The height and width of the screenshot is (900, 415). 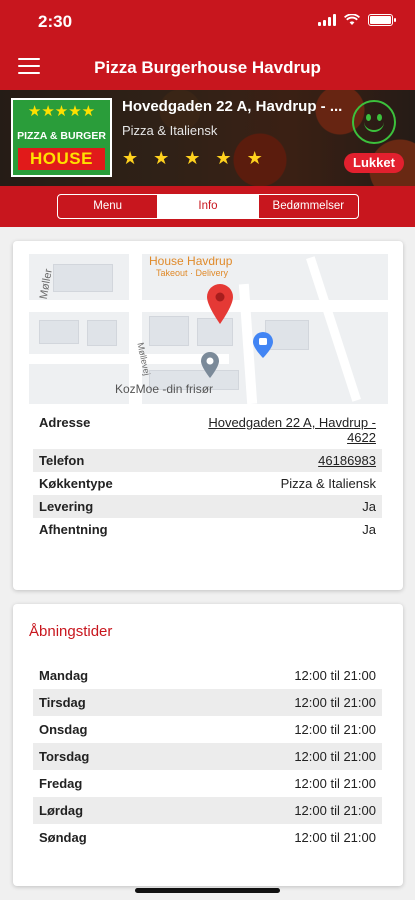 What do you see at coordinates (263, 345) in the screenshot?
I see `map-badge-icon` at bounding box center [263, 345].